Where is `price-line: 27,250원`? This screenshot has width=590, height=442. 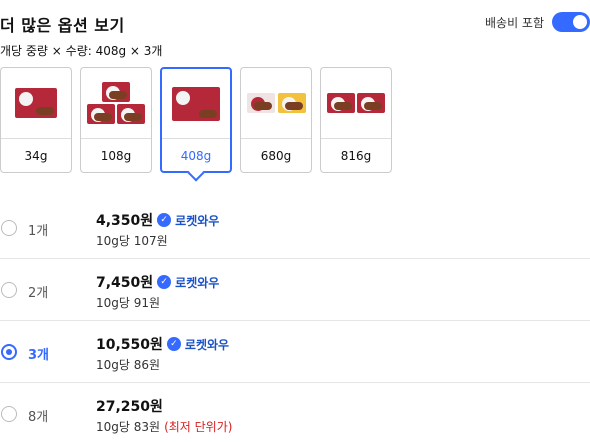
price-line: 27,250원 is located at coordinates (129, 406).